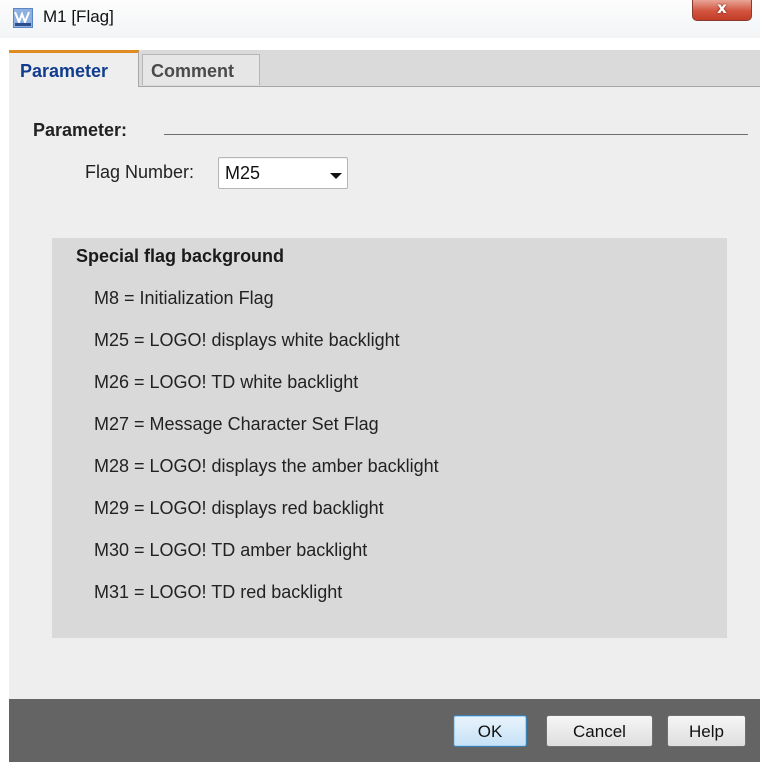 The width and height of the screenshot is (760, 762). I want to click on cancel-button: Cancel, so click(599, 731).